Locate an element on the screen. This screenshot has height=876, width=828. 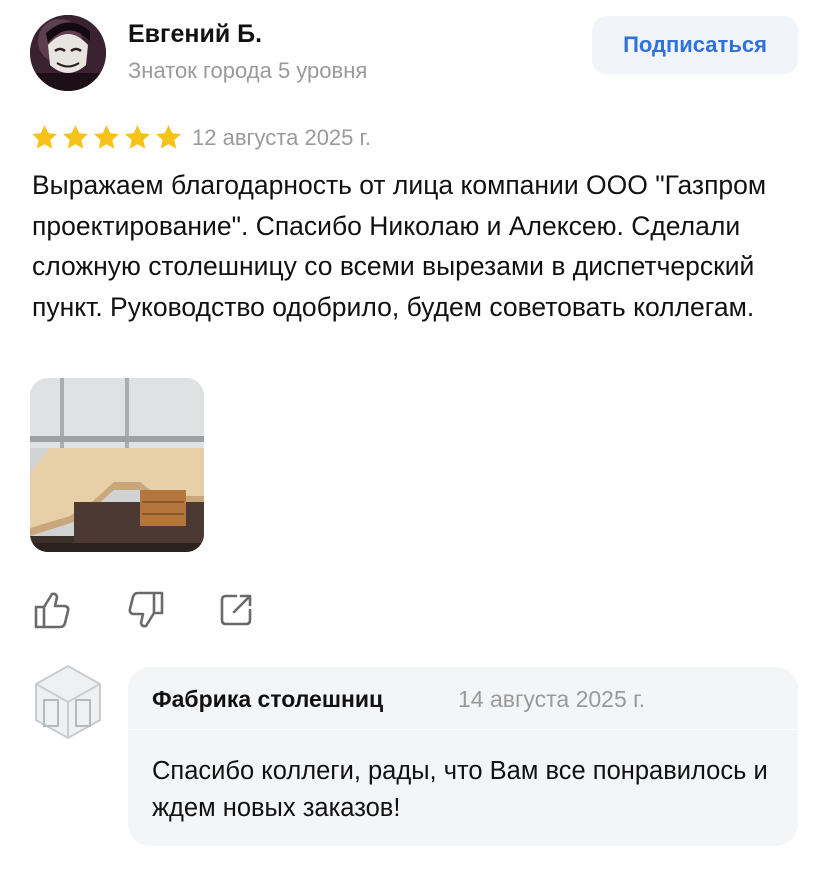
review-photo is located at coordinates (117, 465).